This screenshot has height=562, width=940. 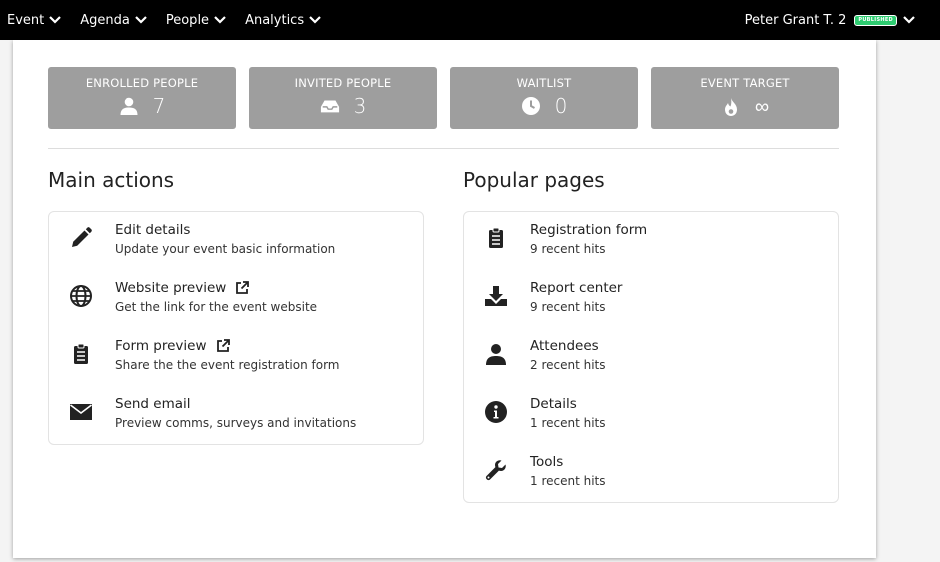 I want to click on stat-label: ENROLLED PEOPLE, so click(x=142, y=83).